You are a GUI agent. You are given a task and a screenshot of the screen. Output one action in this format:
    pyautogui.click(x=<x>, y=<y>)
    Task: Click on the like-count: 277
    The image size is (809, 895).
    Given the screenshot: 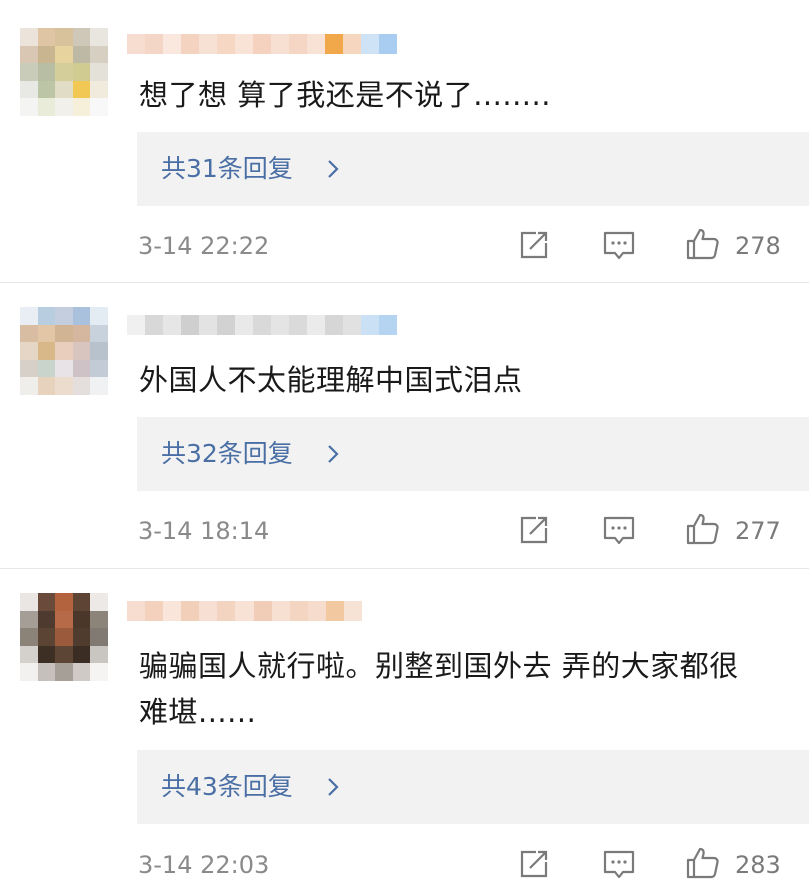 What is the action you would take?
    pyautogui.click(x=758, y=531)
    